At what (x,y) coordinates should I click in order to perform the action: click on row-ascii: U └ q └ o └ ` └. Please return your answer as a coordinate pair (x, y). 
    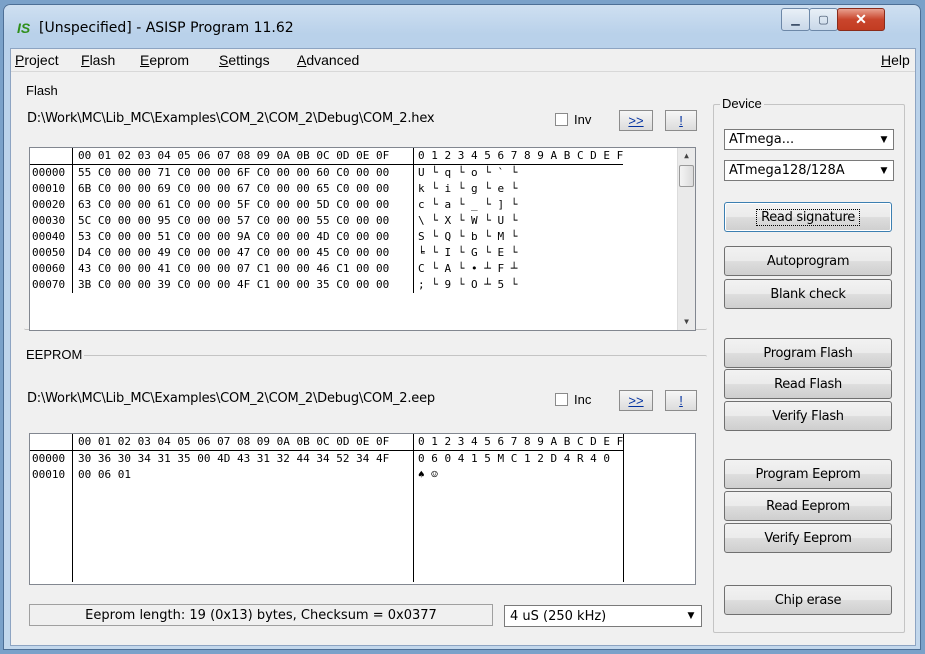
    Looking at the image, I should click on (468, 172).